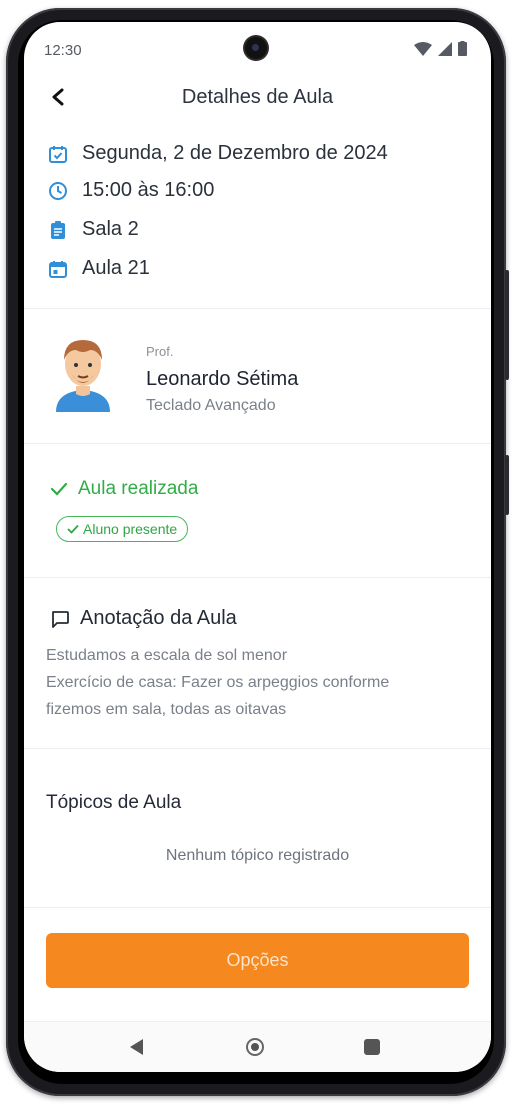 The width and height of the screenshot is (518, 1104). I want to click on note-line: Estudamos a escala de sol menor, so click(167, 655).